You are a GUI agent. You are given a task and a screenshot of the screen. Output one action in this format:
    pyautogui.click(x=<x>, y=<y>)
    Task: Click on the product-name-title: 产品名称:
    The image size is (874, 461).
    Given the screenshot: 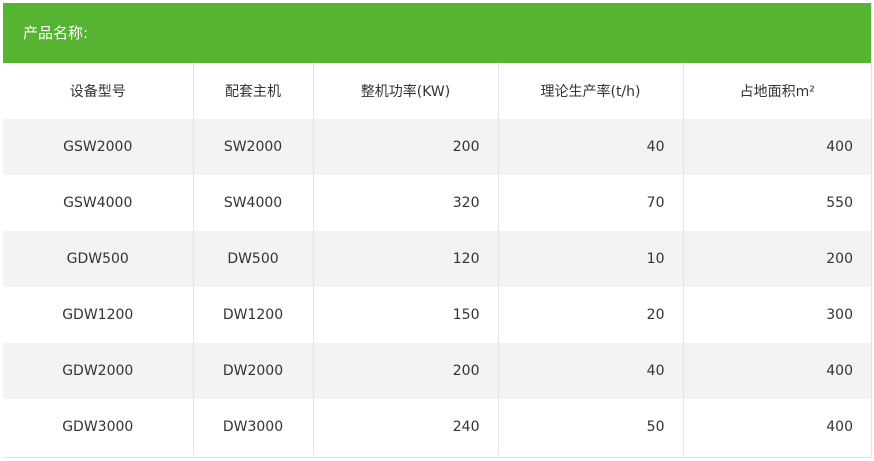 What is the action you would take?
    pyautogui.click(x=437, y=33)
    